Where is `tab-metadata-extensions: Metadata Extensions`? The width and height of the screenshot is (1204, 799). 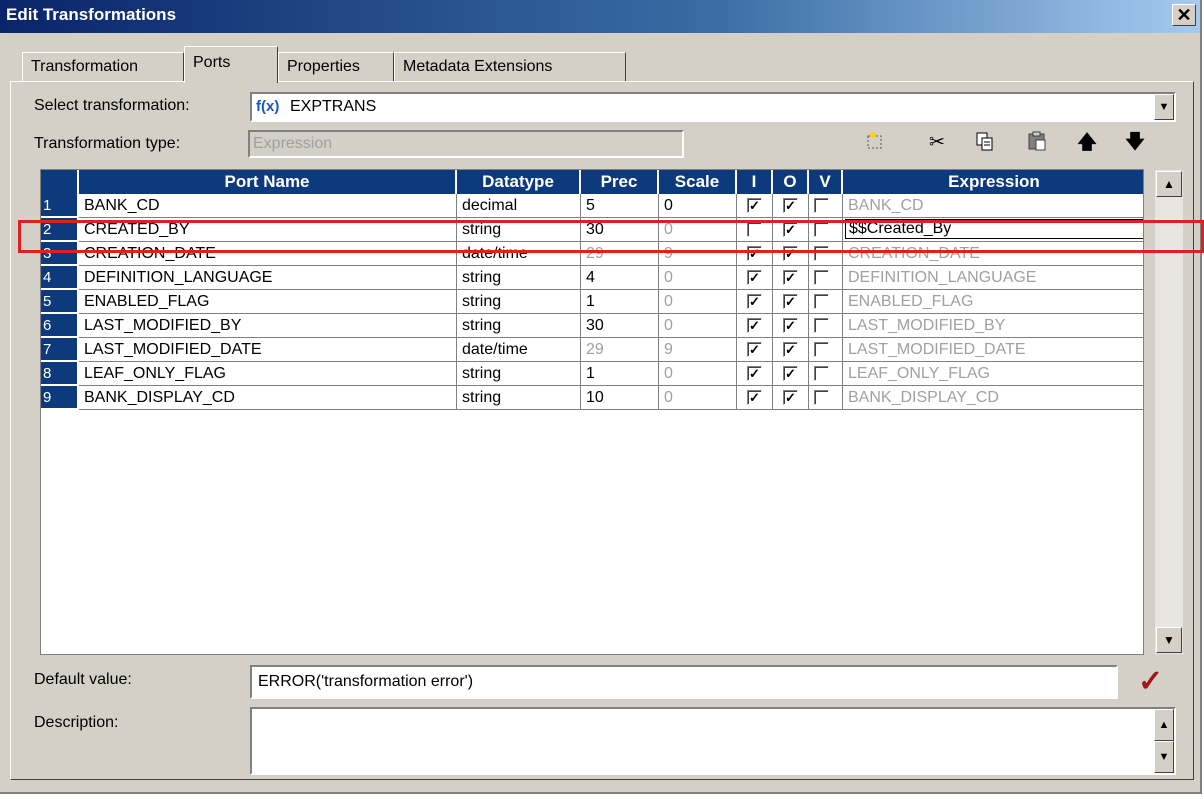 tab-metadata-extensions: Metadata Extensions is located at coordinates (510, 67).